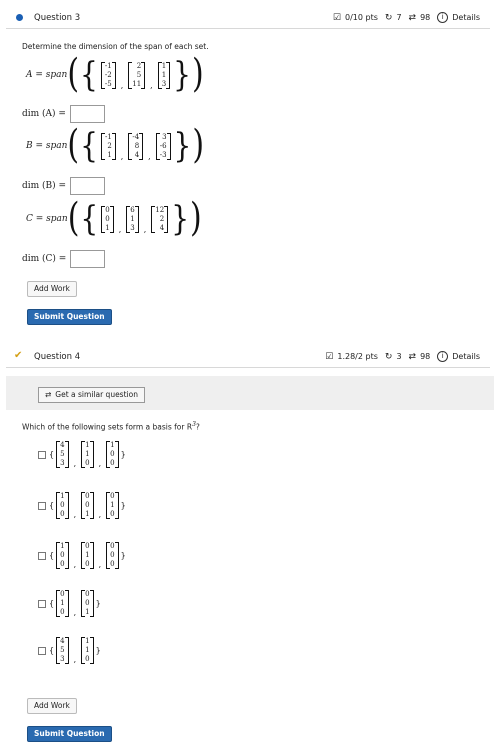 This screenshot has height=746, width=495. I want to click on cell: 8, so click(137, 145).